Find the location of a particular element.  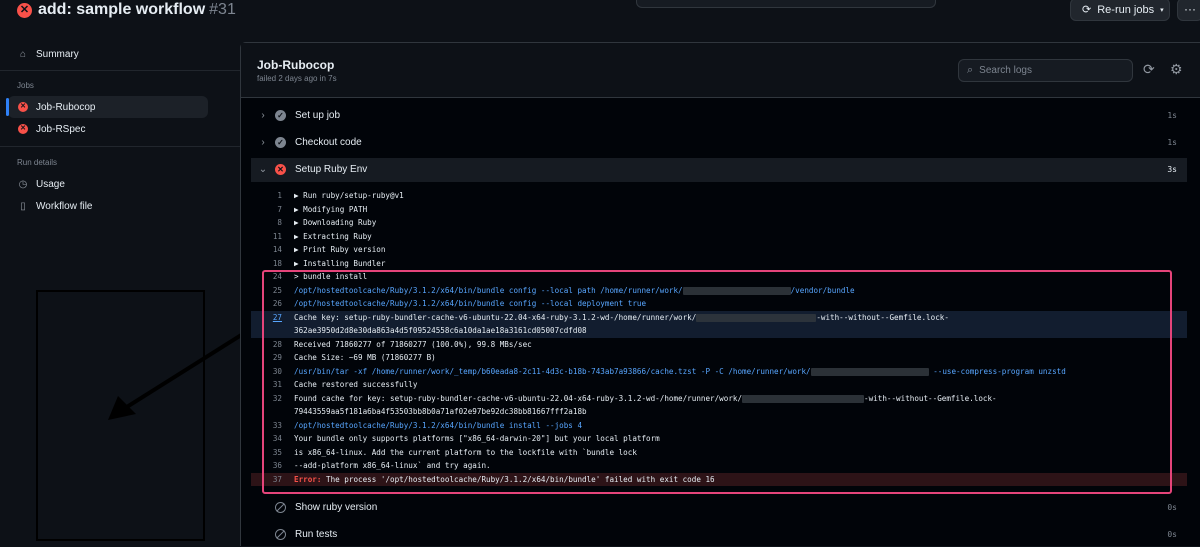

sidebar-item-label: Job-RSpec is located at coordinates (61, 129).